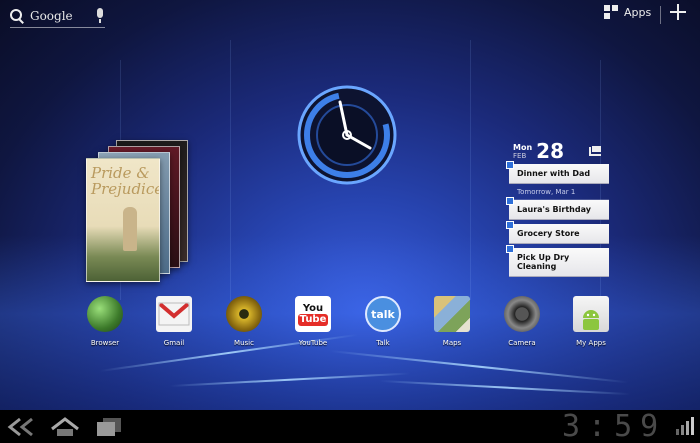 The height and width of the screenshot is (443, 700). Describe the element at coordinates (105, 314) in the screenshot. I see `globe-icon` at that location.